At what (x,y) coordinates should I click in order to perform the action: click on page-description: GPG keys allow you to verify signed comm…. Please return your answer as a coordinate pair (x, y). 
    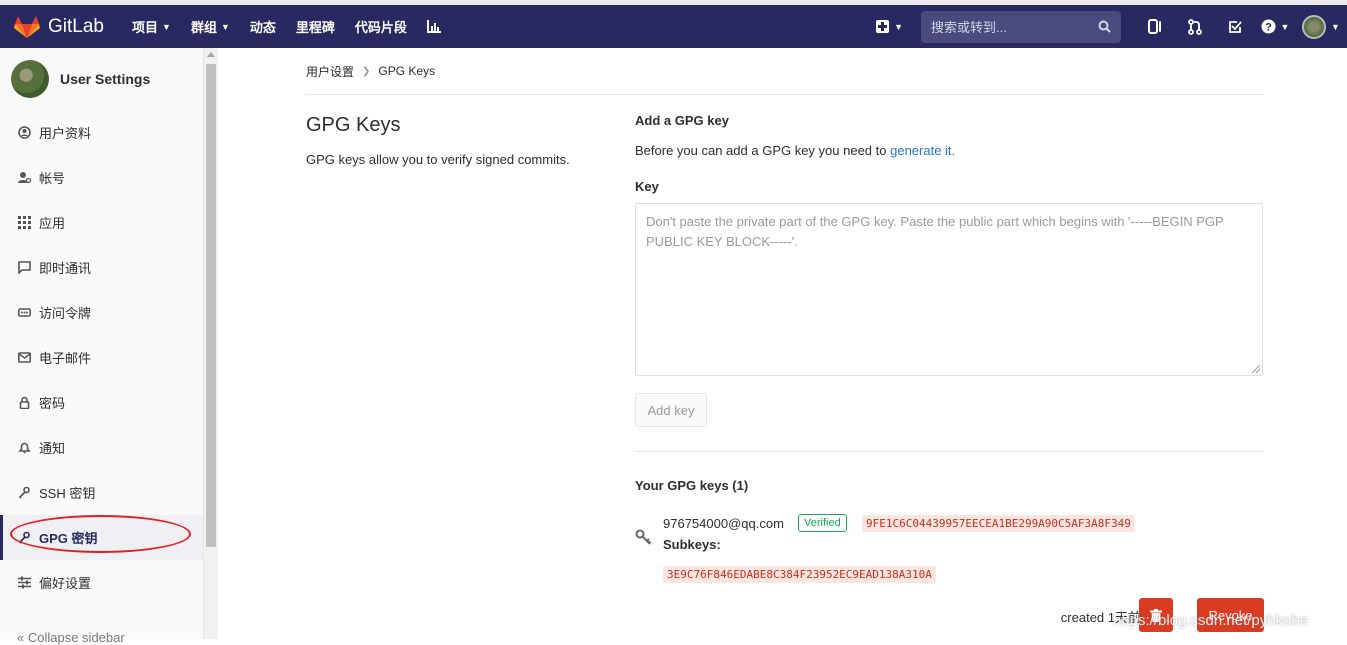
    Looking at the image, I should click on (438, 159).